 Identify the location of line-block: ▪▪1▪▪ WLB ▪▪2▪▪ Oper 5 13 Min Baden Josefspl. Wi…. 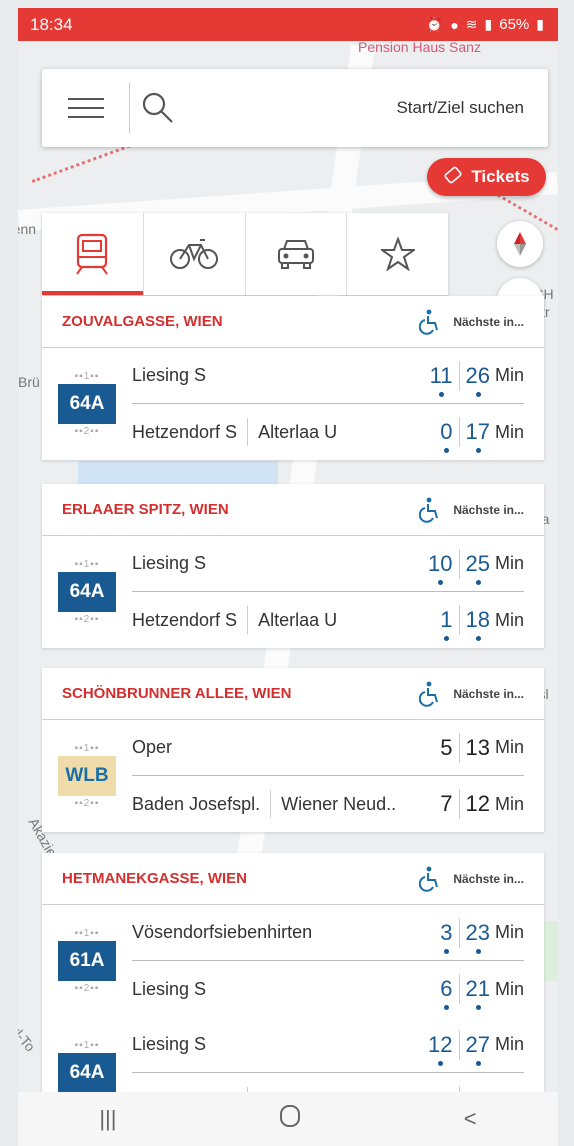
(293, 776).